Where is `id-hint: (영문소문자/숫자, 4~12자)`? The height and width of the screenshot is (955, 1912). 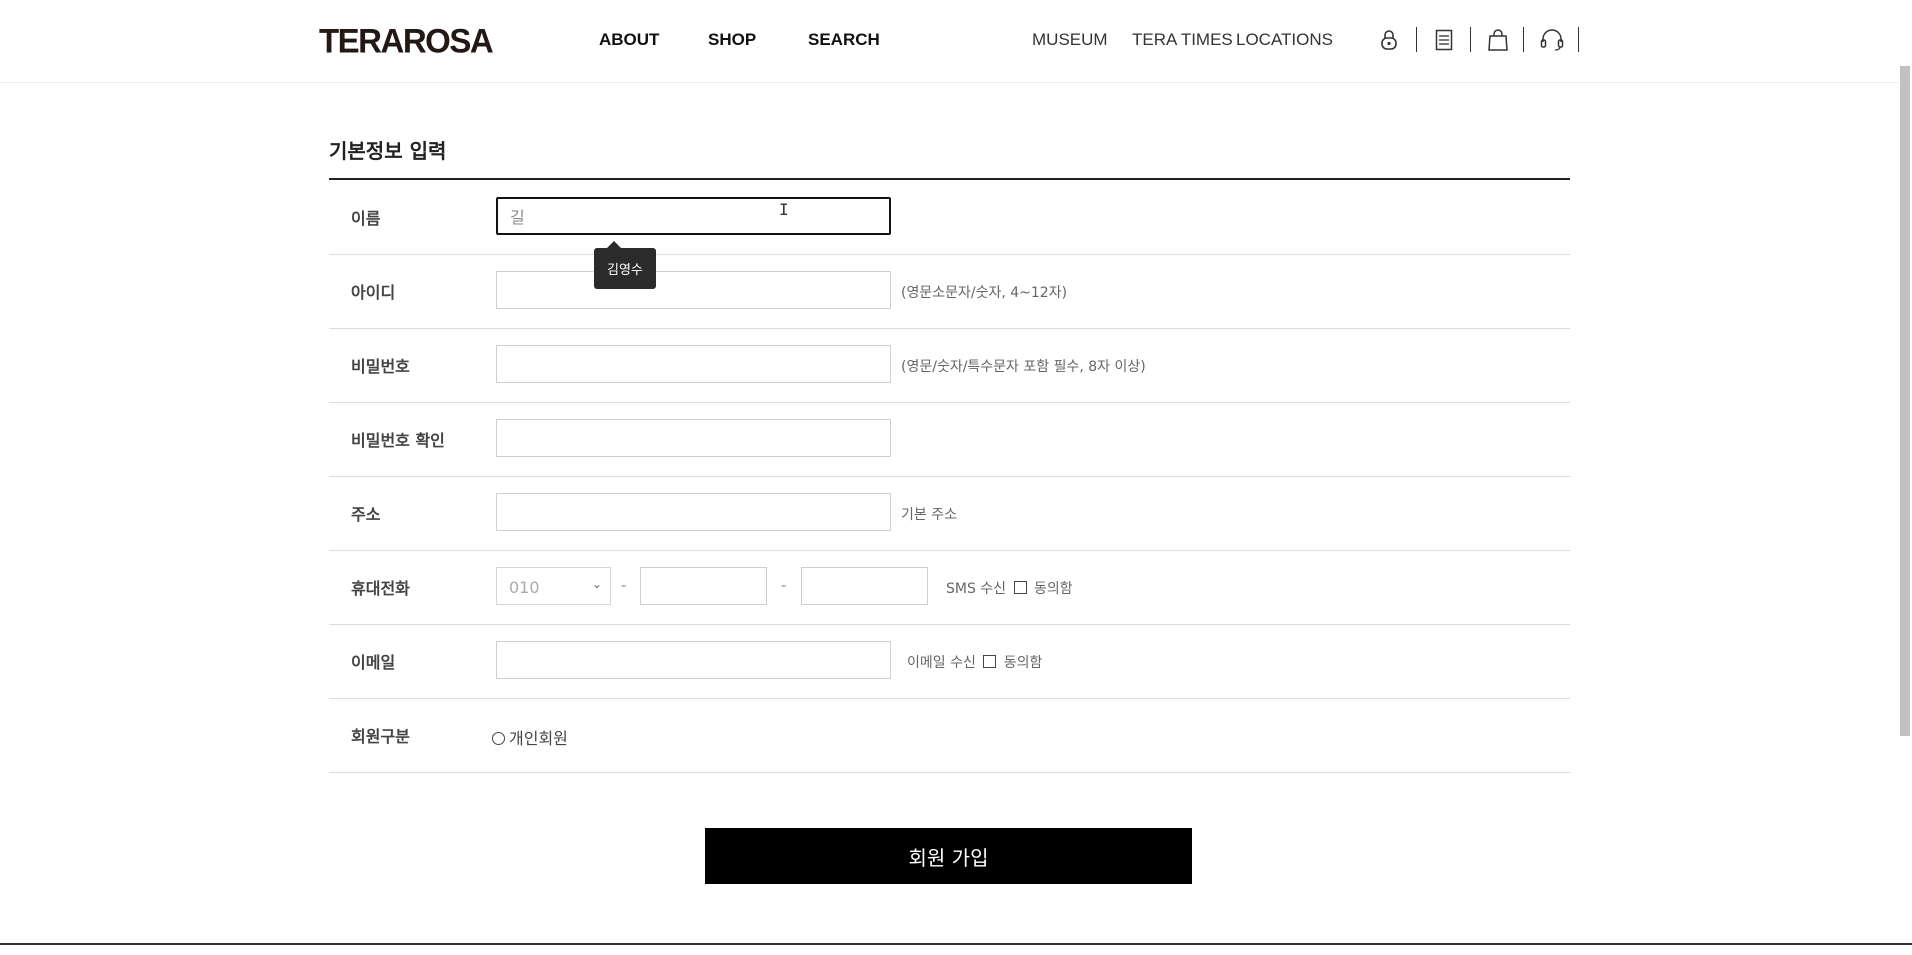 id-hint: (영문소문자/숫자, 4~12자) is located at coordinates (984, 293).